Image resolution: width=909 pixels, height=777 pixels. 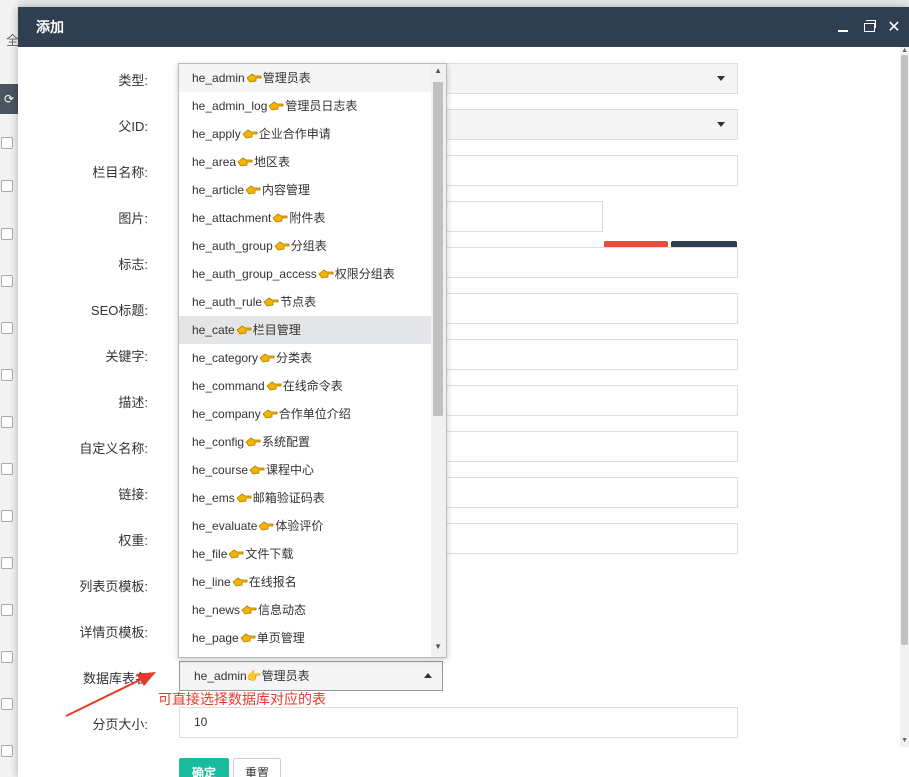 I want to click on page-size-input: 10, so click(x=458, y=722).